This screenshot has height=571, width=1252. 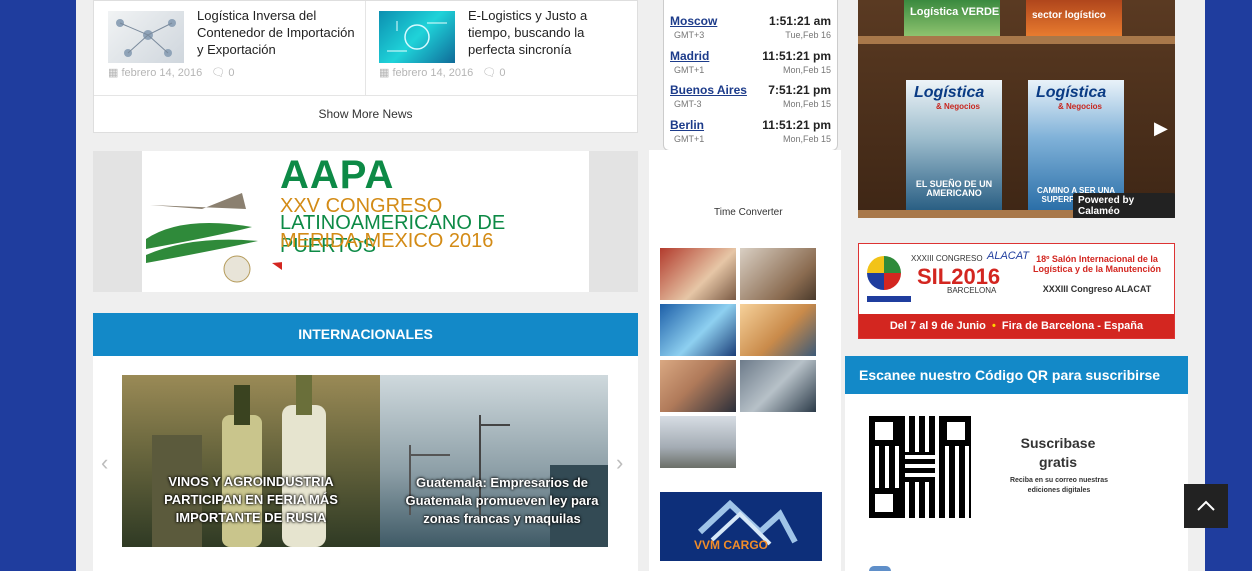 What do you see at coordinates (708, 90) in the screenshot?
I see `clock-city: Buenos Aires` at bounding box center [708, 90].